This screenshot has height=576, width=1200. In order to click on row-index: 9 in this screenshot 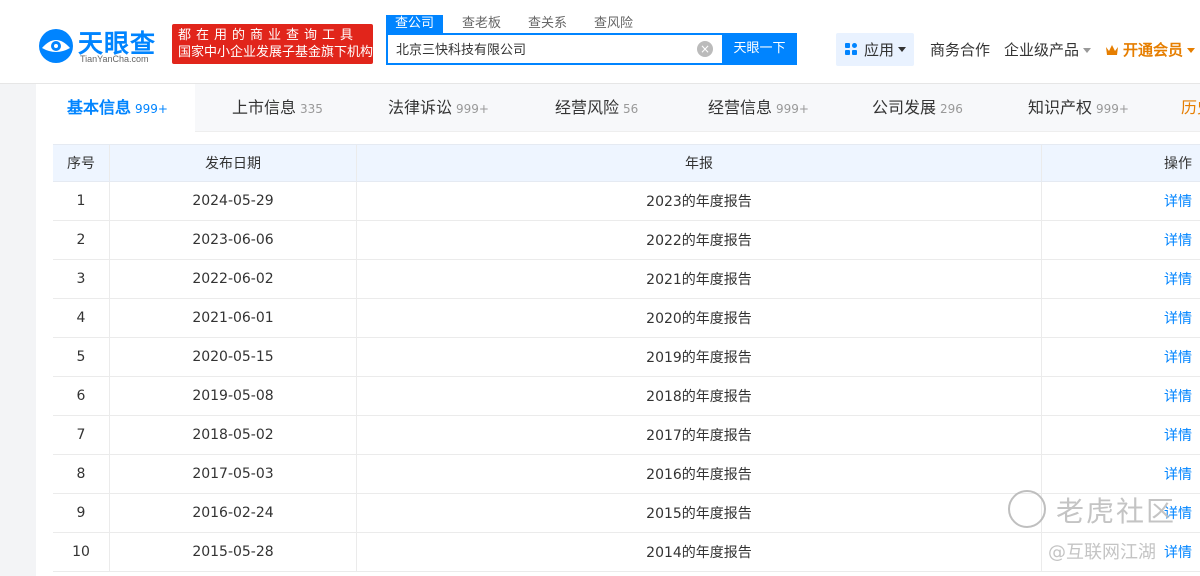, I will do `click(81, 513)`.